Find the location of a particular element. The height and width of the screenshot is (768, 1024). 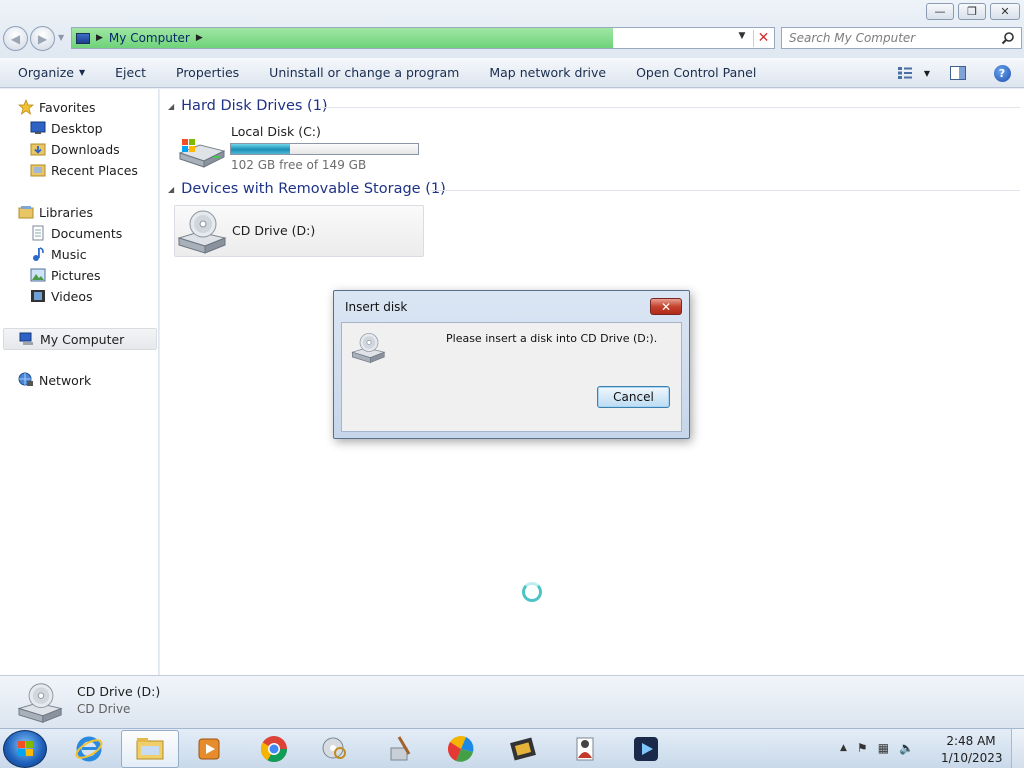

taskbar-movie-maker is located at coordinates (523, 749).